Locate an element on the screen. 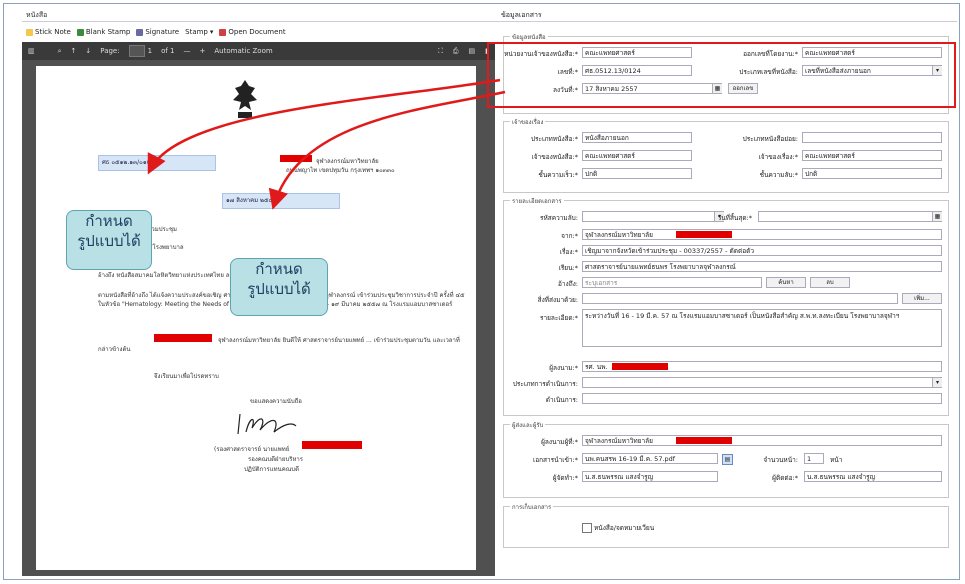 Image resolution: width=965 pixels, height=584 pixels. secret-code-select is located at coordinates (653, 216).